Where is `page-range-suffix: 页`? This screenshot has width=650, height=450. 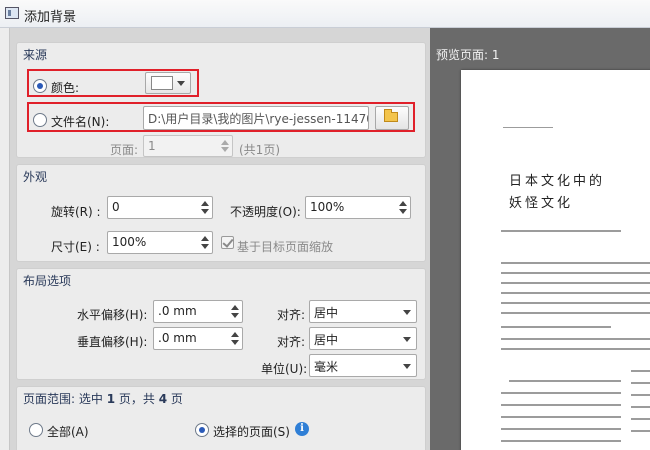 page-range-suffix: 页 is located at coordinates (176, 399).